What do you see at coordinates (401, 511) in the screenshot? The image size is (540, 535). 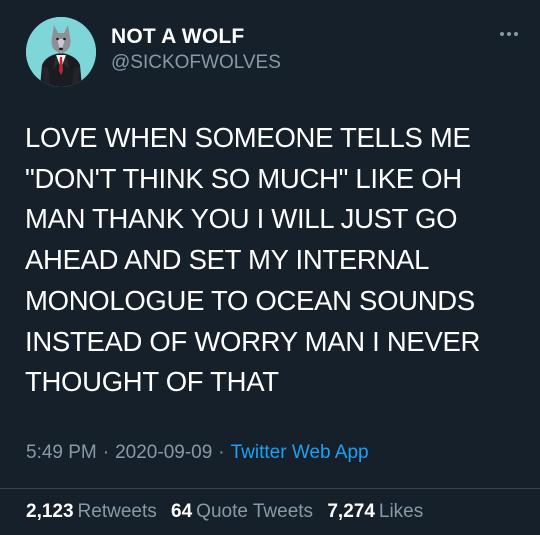 I see `likes-label: Likes` at bounding box center [401, 511].